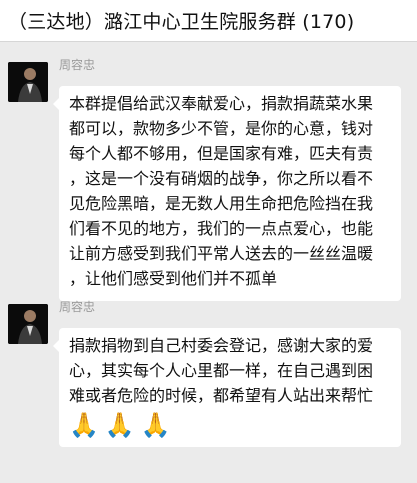 This screenshot has height=483, width=417. What do you see at coordinates (221, 228) in the screenshot?
I see `message-line: 们看不见的地方，我们的一点点爱心，也能` at bounding box center [221, 228].